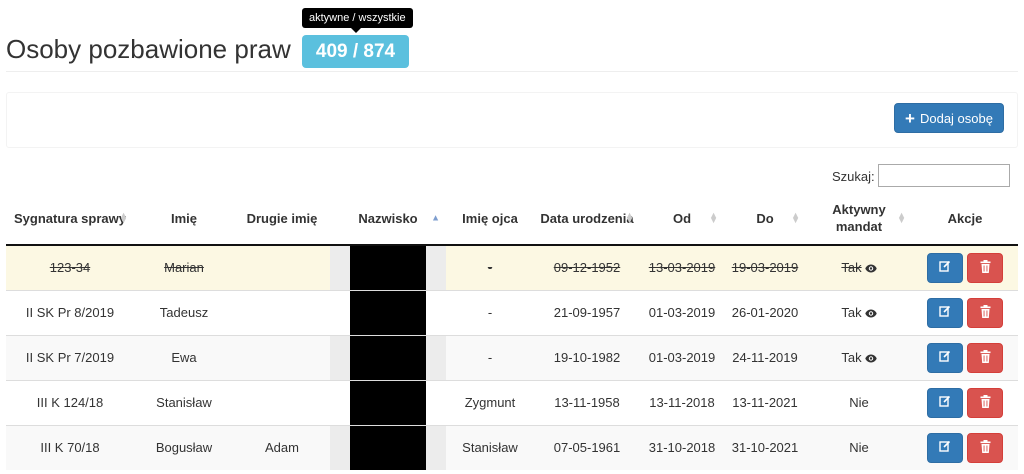 The height and width of the screenshot is (474, 1024). Describe the element at coordinates (490, 267) in the screenshot. I see `cell-imie-ojca: -` at that location.